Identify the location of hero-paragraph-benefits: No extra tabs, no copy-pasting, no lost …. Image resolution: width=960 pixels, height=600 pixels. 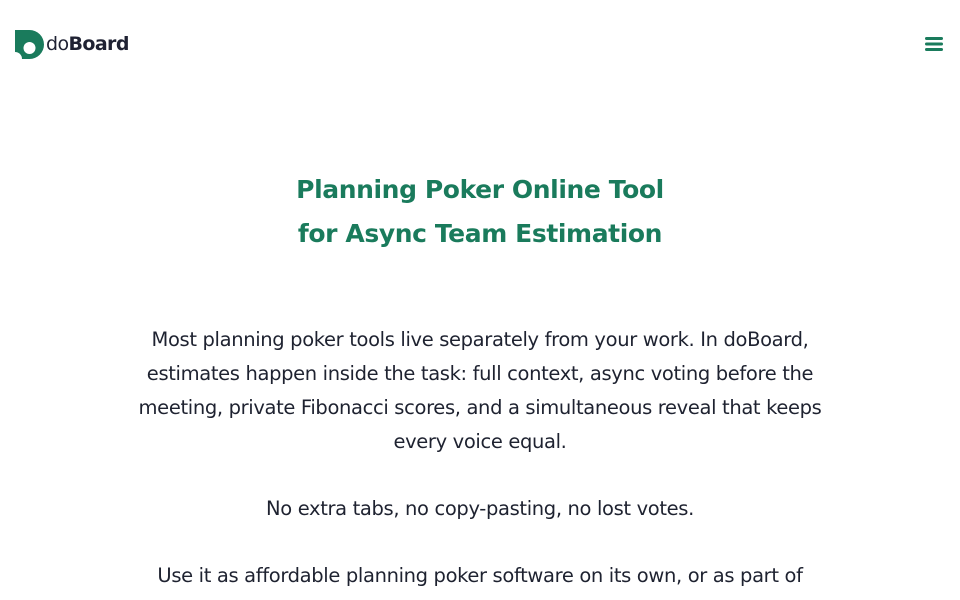
(480, 508).